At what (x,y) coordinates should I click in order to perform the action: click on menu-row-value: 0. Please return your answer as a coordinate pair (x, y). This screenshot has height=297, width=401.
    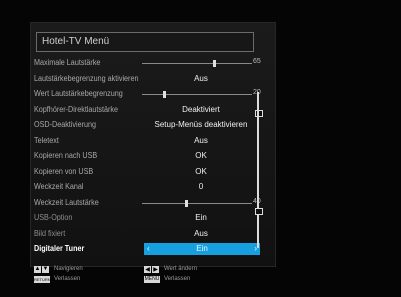
    Looking at the image, I should click on (201, 186).